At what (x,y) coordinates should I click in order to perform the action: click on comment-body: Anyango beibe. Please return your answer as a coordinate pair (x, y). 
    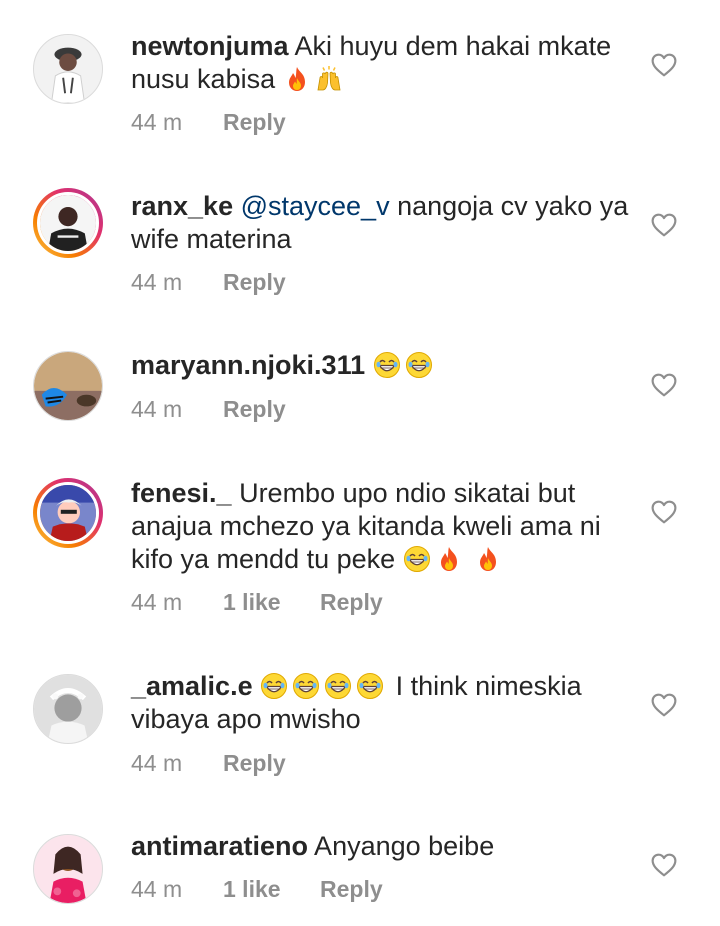
    Looking at the image, I should click on (401, 846).